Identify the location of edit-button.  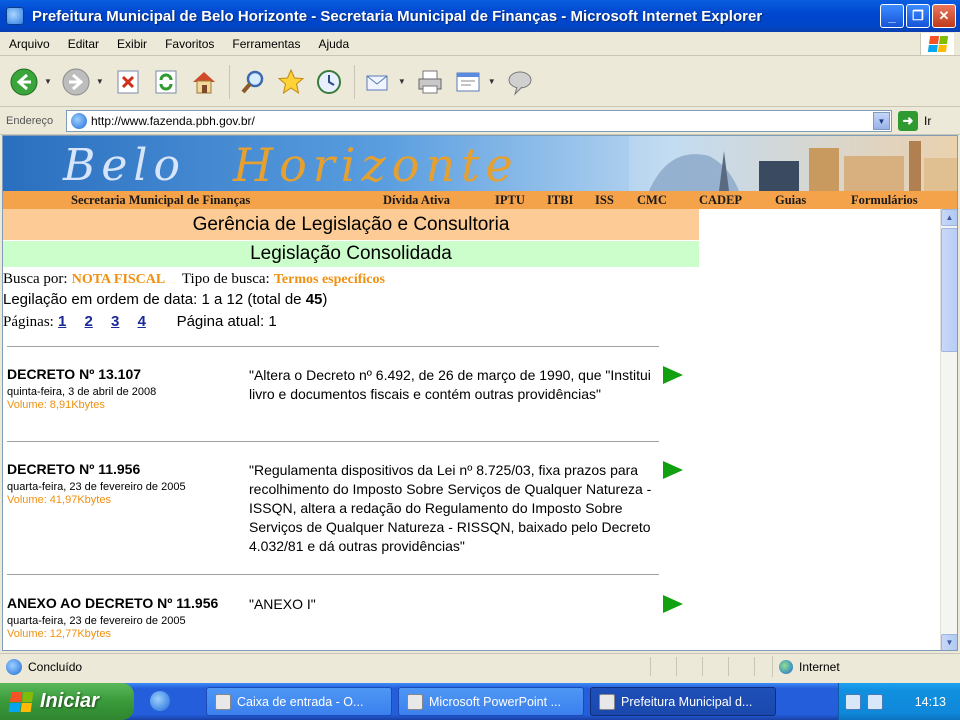
(468, 82).